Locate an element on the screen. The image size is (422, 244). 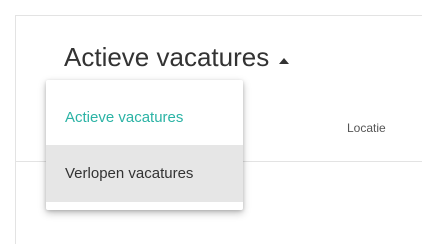
vacancy-filter-toggle: Actieve vacatures is located at coordinates (177, 57).